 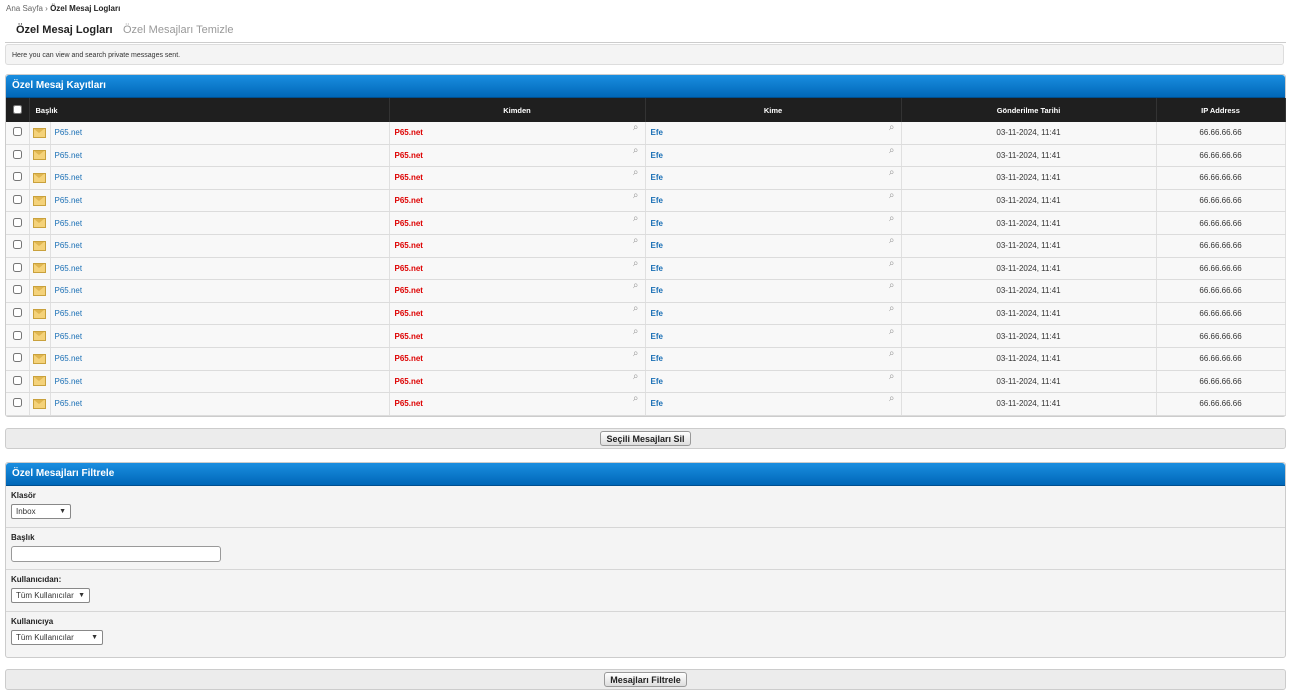 I want to click on tab-prune-messages: Özel Mesajları Temizle, so click(x=178, y=30).